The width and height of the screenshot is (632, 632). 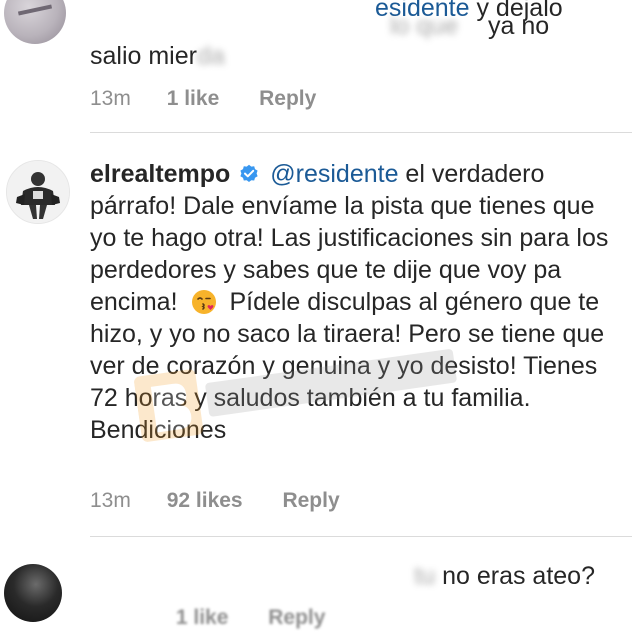 What do you see at coordinates (334, 174) in the screenshot?
I see `mention-link: @residente` at bounding box center [334, 174].